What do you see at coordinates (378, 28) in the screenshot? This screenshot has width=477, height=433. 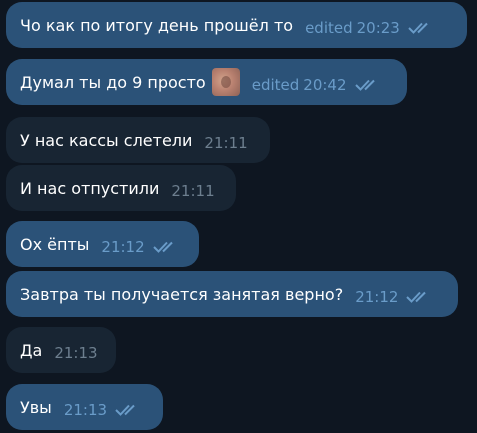 I see `message-time: 20:23` at bounding box center [378, 28].